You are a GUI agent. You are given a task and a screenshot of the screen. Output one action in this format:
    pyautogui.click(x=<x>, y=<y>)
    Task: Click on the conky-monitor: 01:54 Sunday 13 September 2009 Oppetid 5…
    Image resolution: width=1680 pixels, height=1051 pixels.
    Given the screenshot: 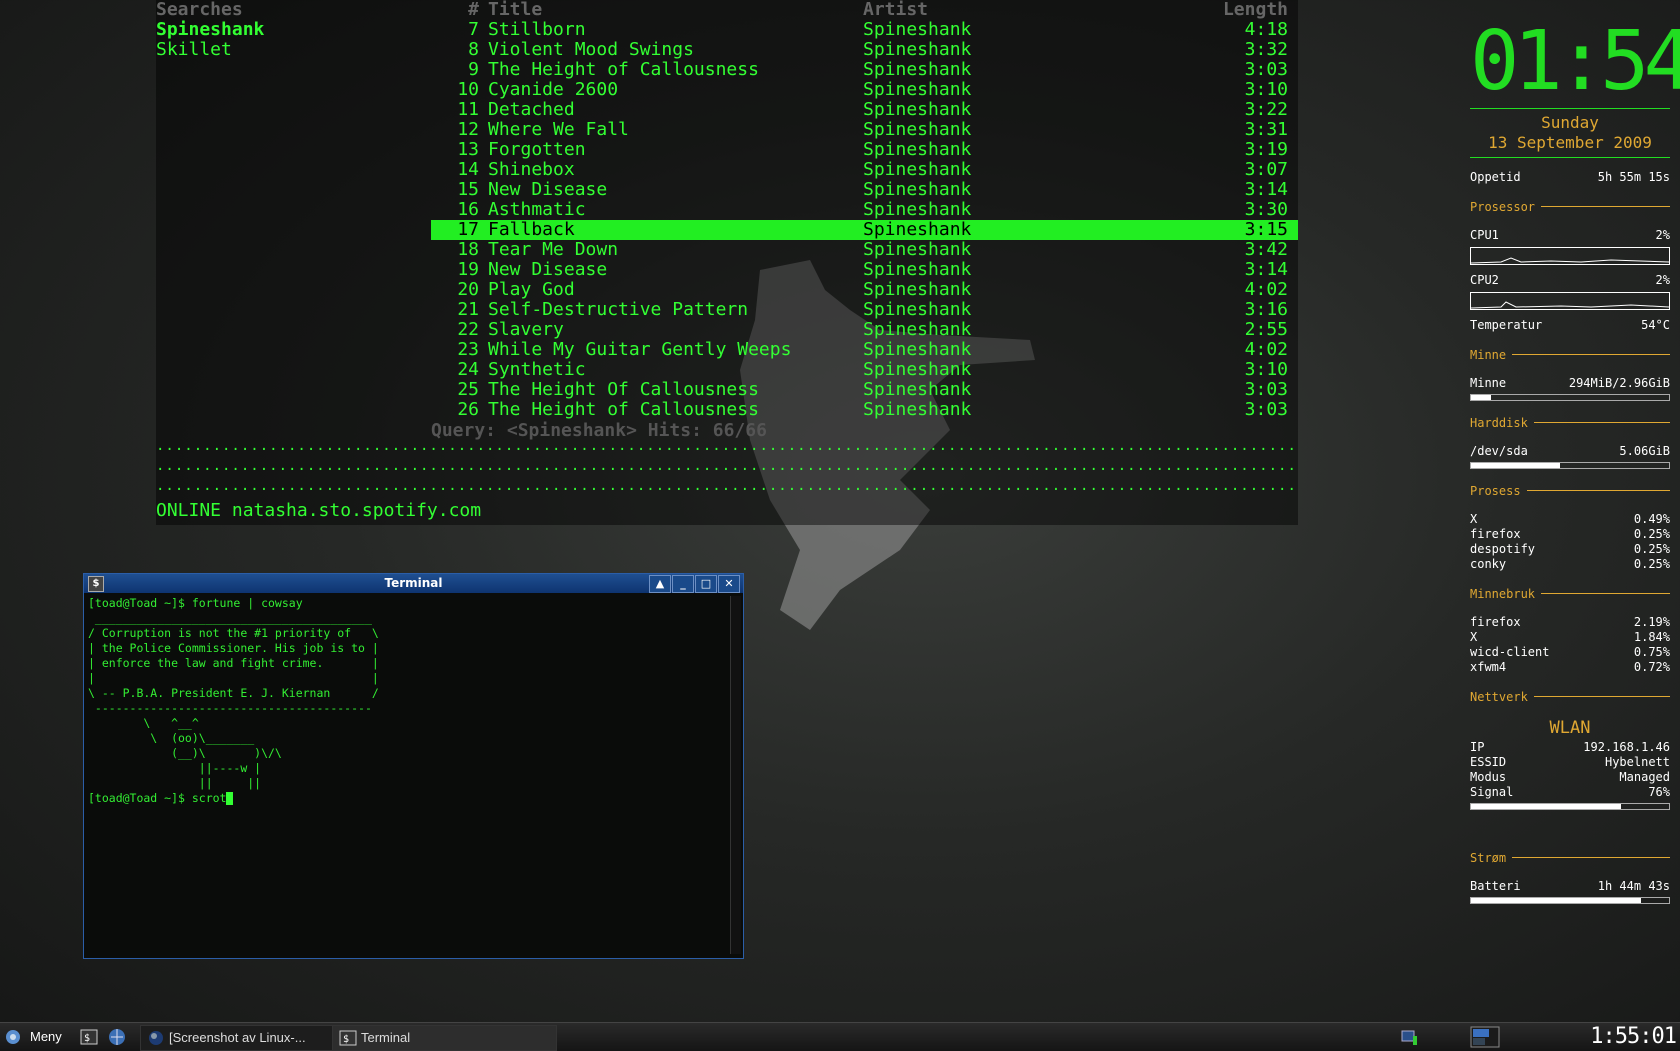 What is the action you would take?
    pyautogui.click(x=1575, y=465)
    